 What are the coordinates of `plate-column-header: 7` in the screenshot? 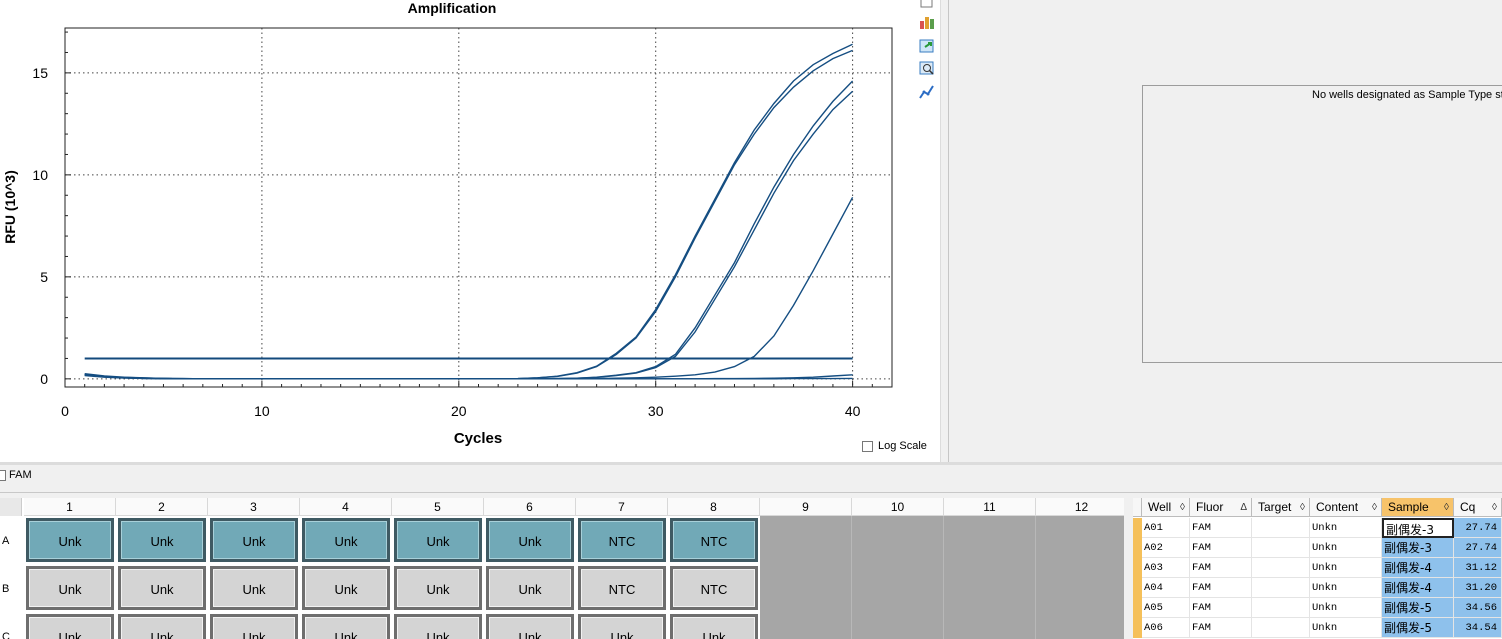 It's located at (622, 507).